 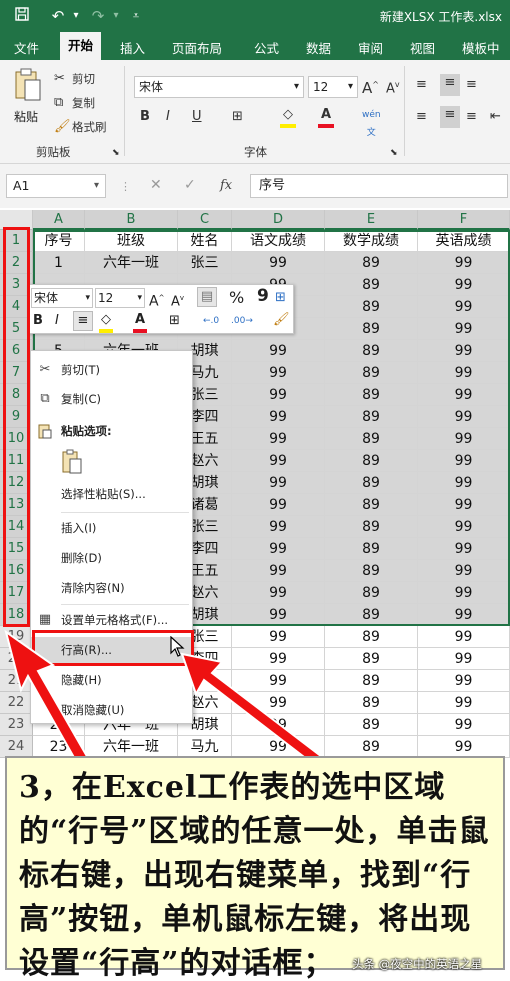 I want to click on column-header-b: B, so click(x=131, y=220).